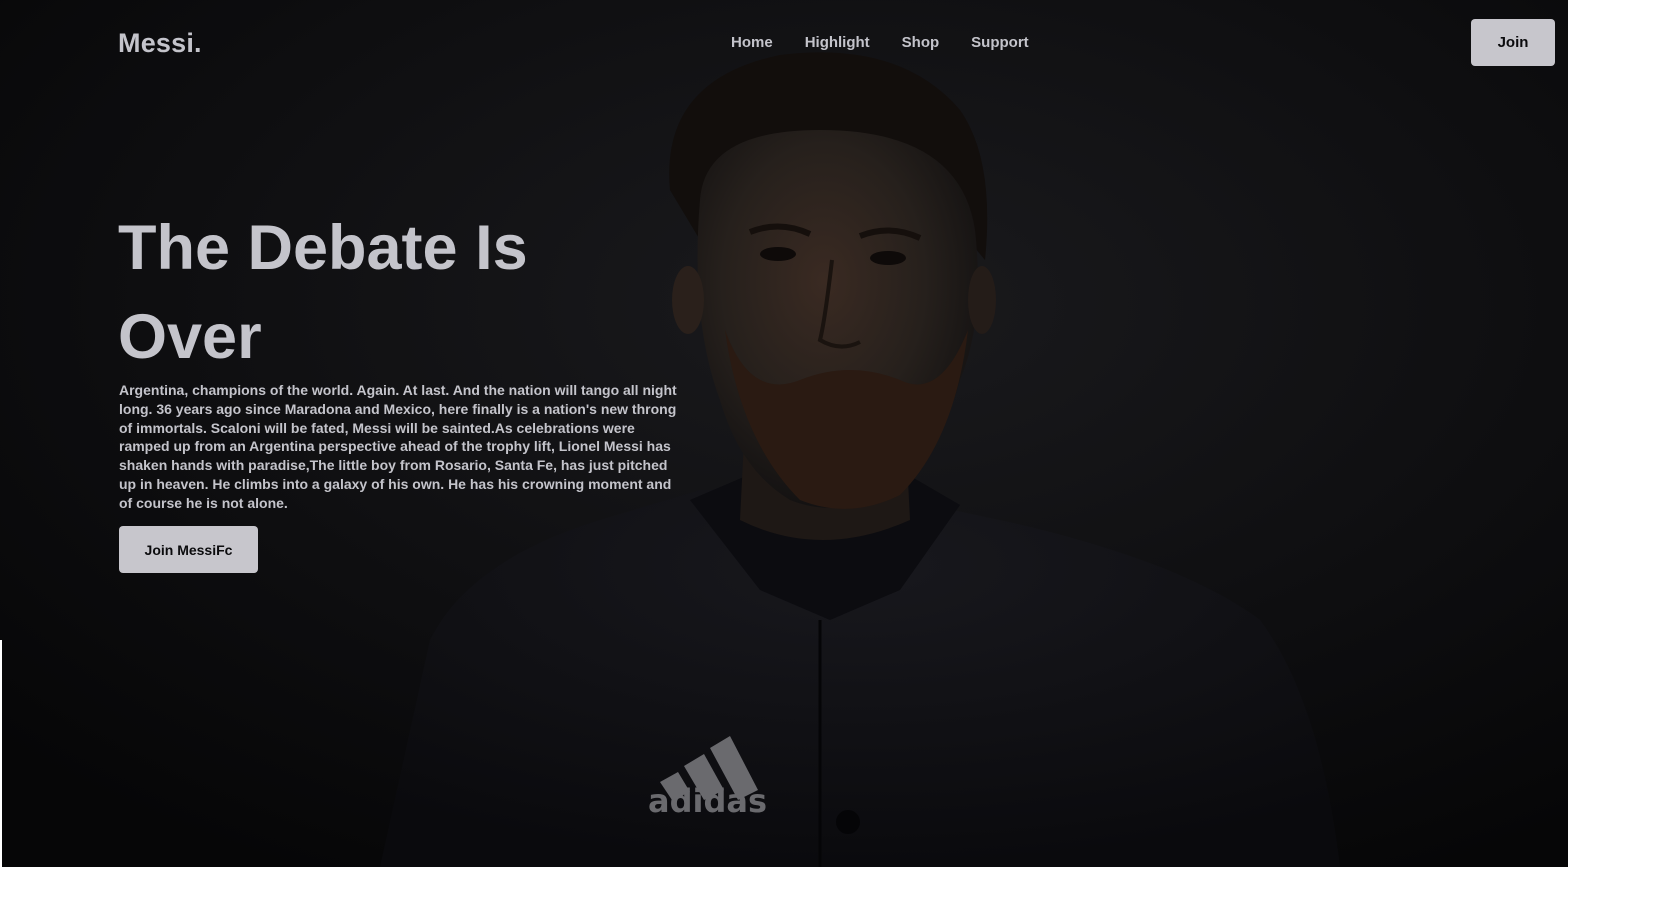 The width and height of the screenshot is (1663, 920). What do you see at coordinates (707, 801) in the screenshot?
I see `adidas-logo-text: adidas` at bounding box center [707, 801].